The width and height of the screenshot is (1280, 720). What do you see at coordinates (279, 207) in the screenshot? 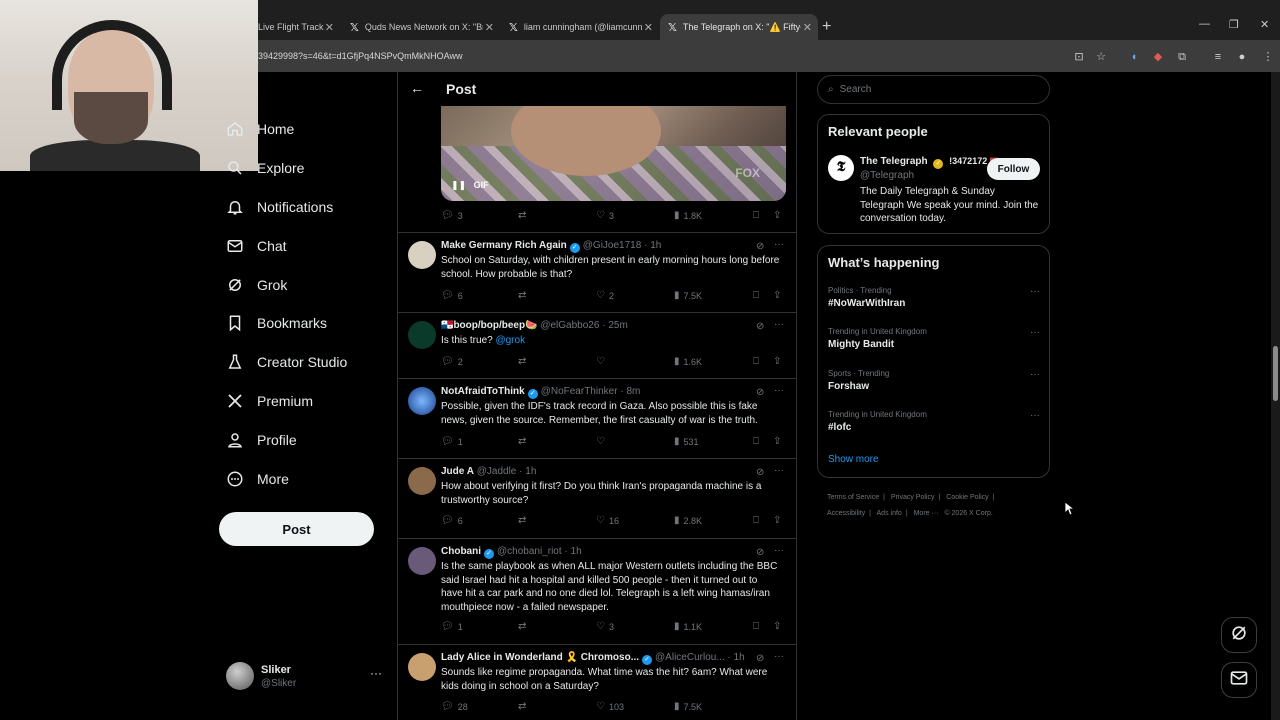
I see `nav-notifications: Notifications` at bounding box center [279, 207].